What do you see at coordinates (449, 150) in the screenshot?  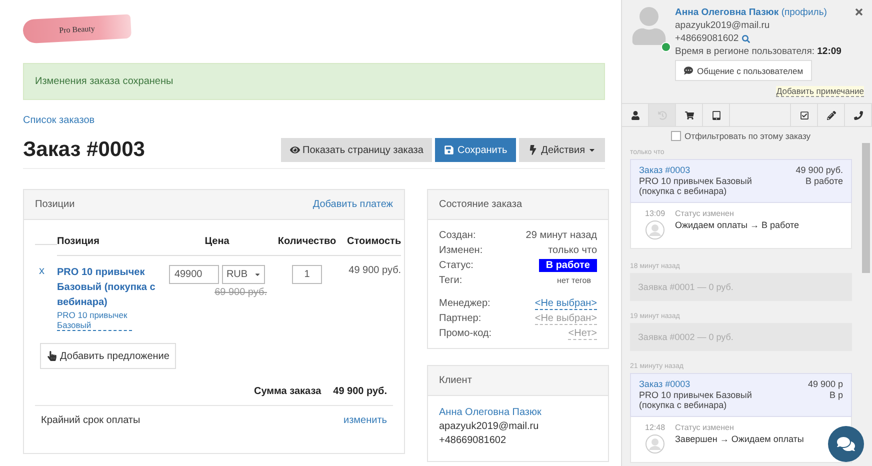 I see `save-icon` at bounding box center [449, 150].